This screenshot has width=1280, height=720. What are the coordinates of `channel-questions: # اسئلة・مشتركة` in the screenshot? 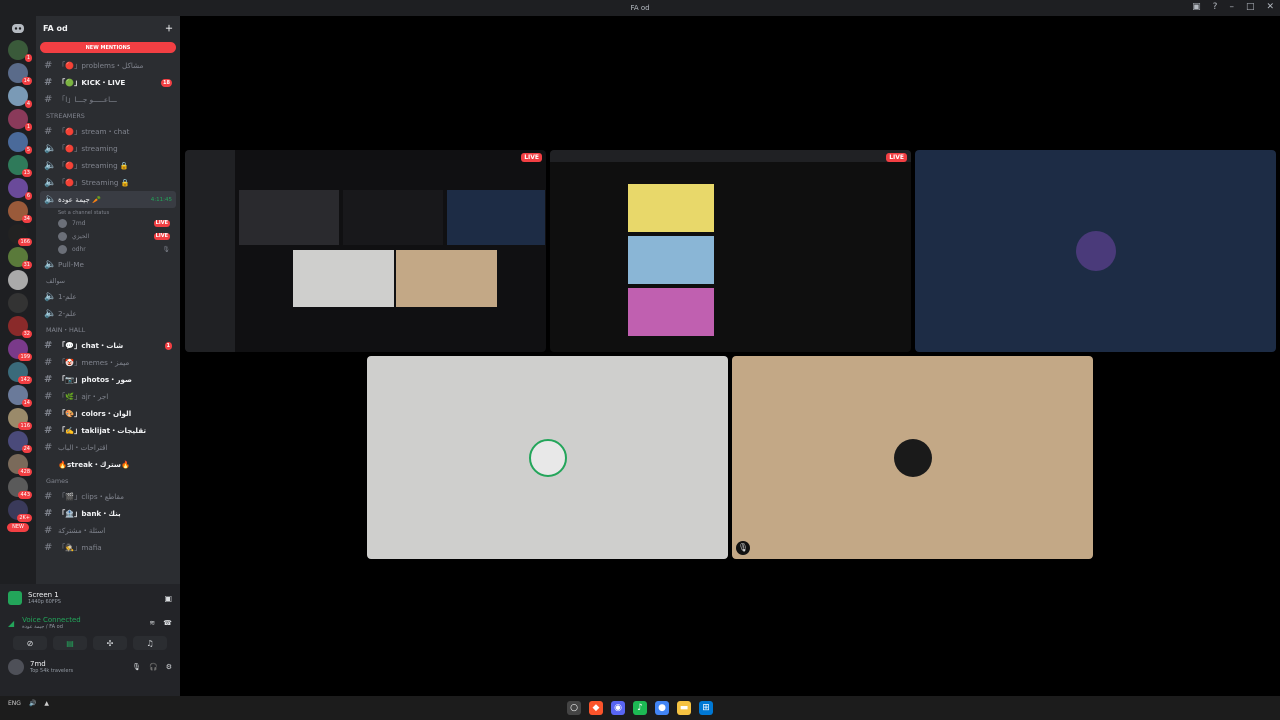 It's located at (108, 530).